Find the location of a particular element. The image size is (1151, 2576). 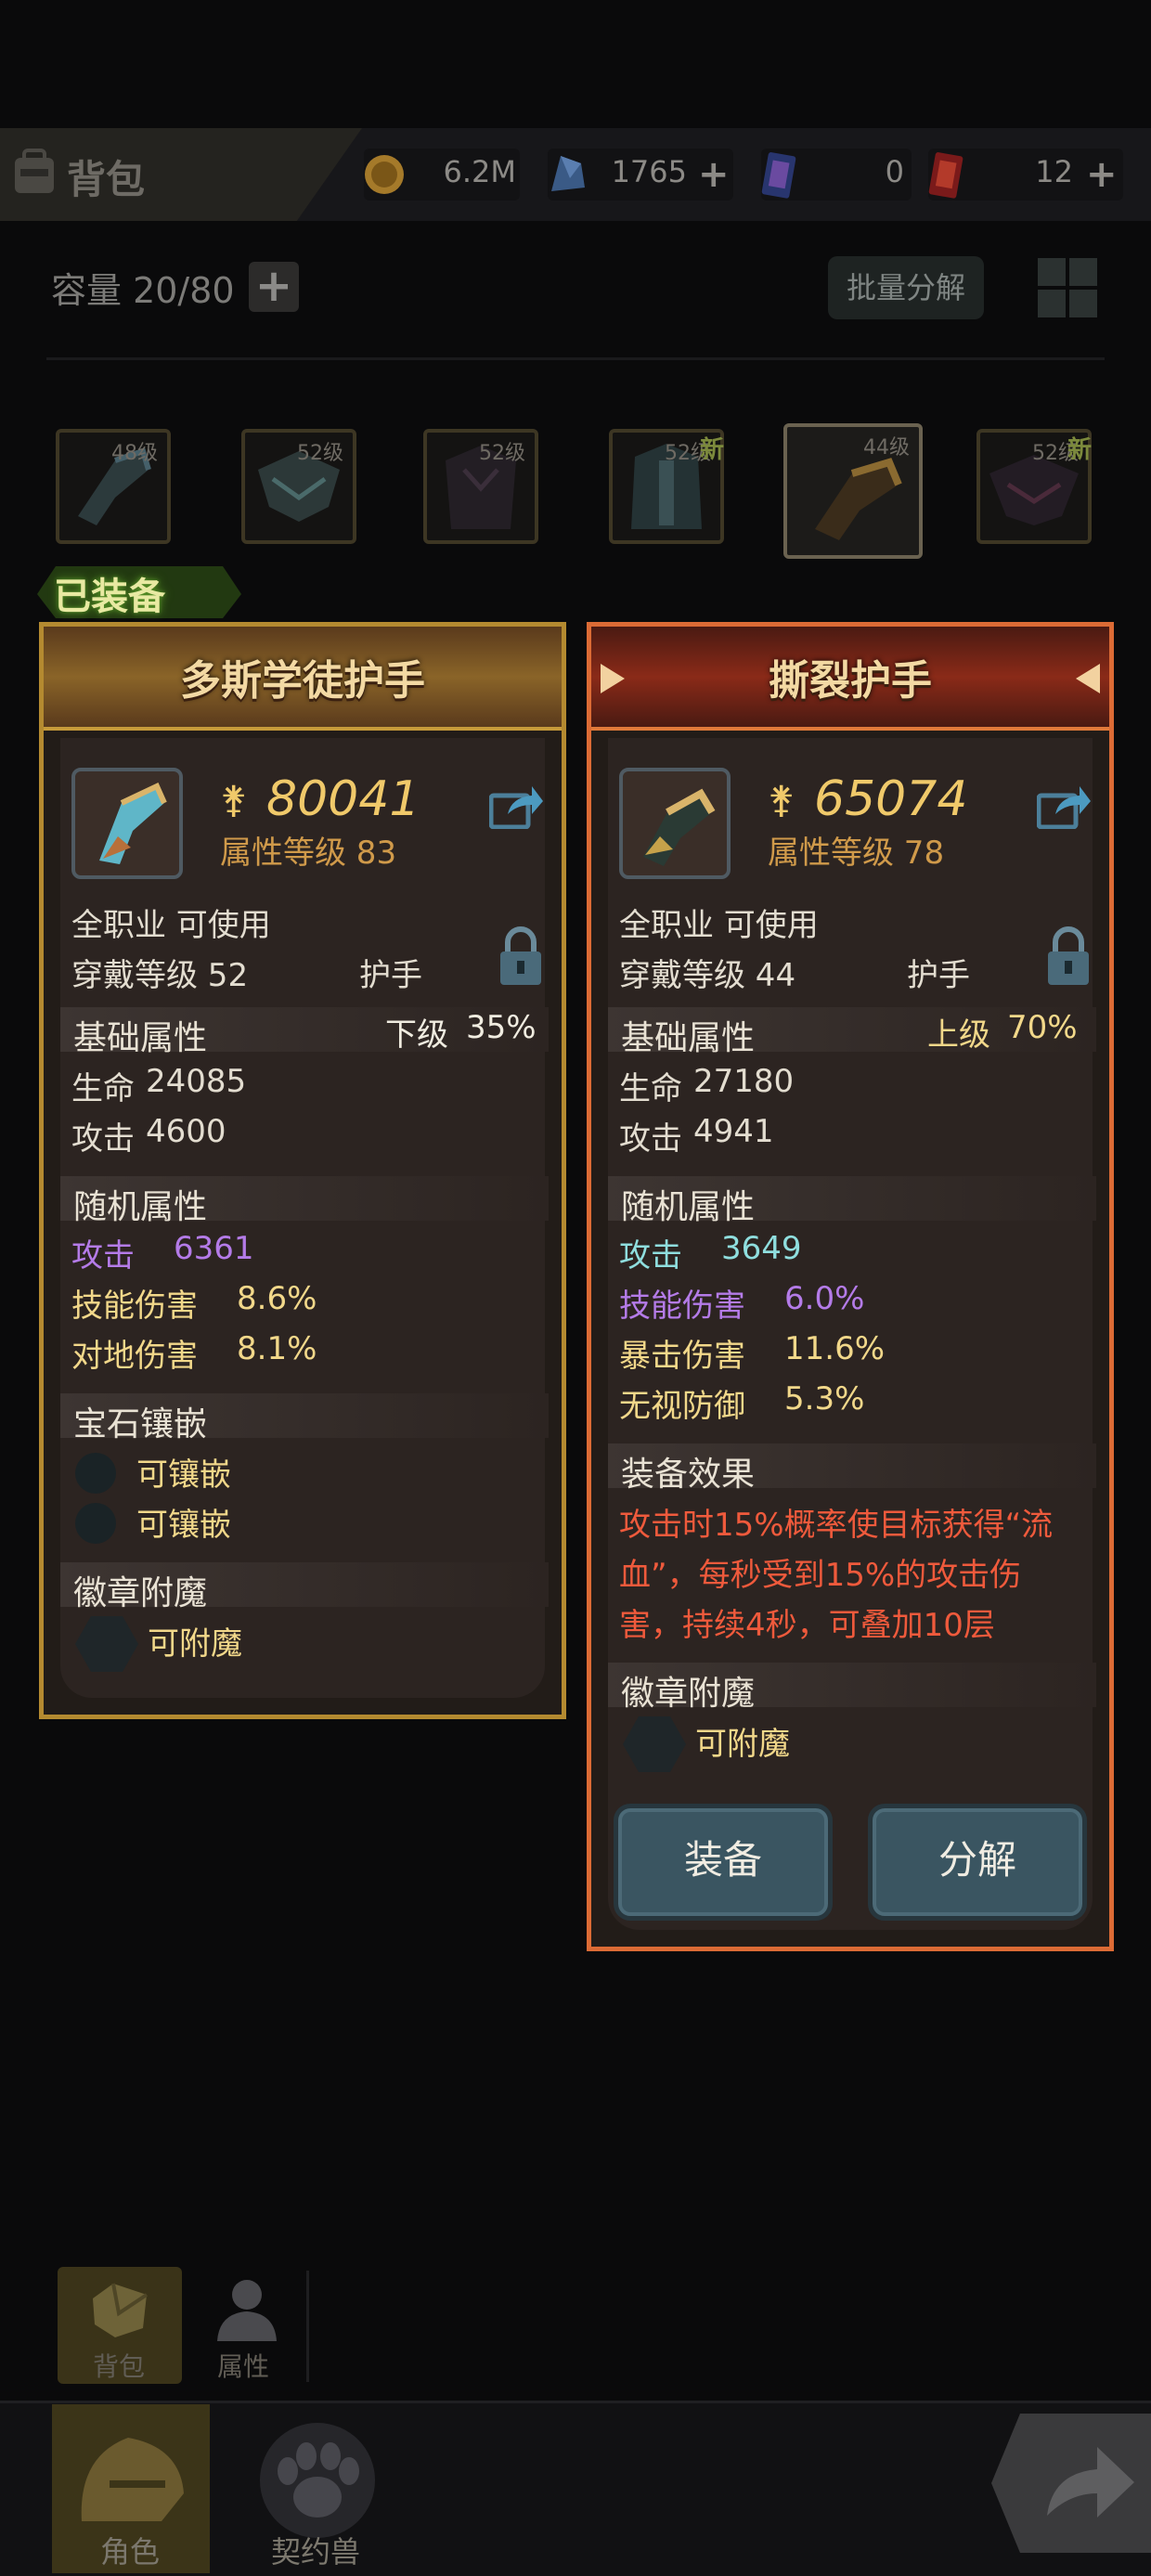

random-stat-name: 对地伤害 is located at coordinates (134, 1356).